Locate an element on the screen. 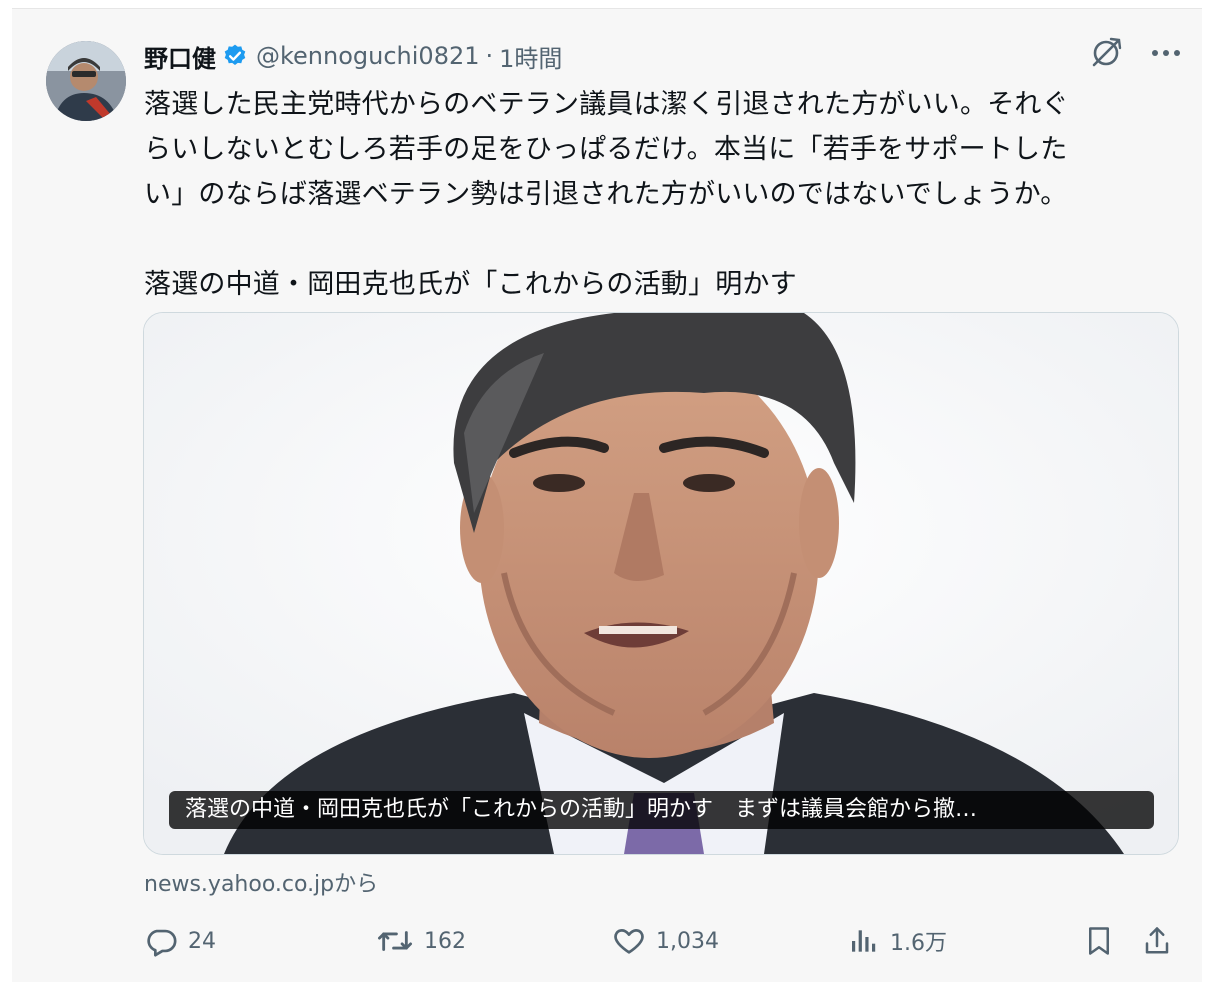 The image size is (1214, 982). view-count: 1.6万 is located at coordinates (918, 943).